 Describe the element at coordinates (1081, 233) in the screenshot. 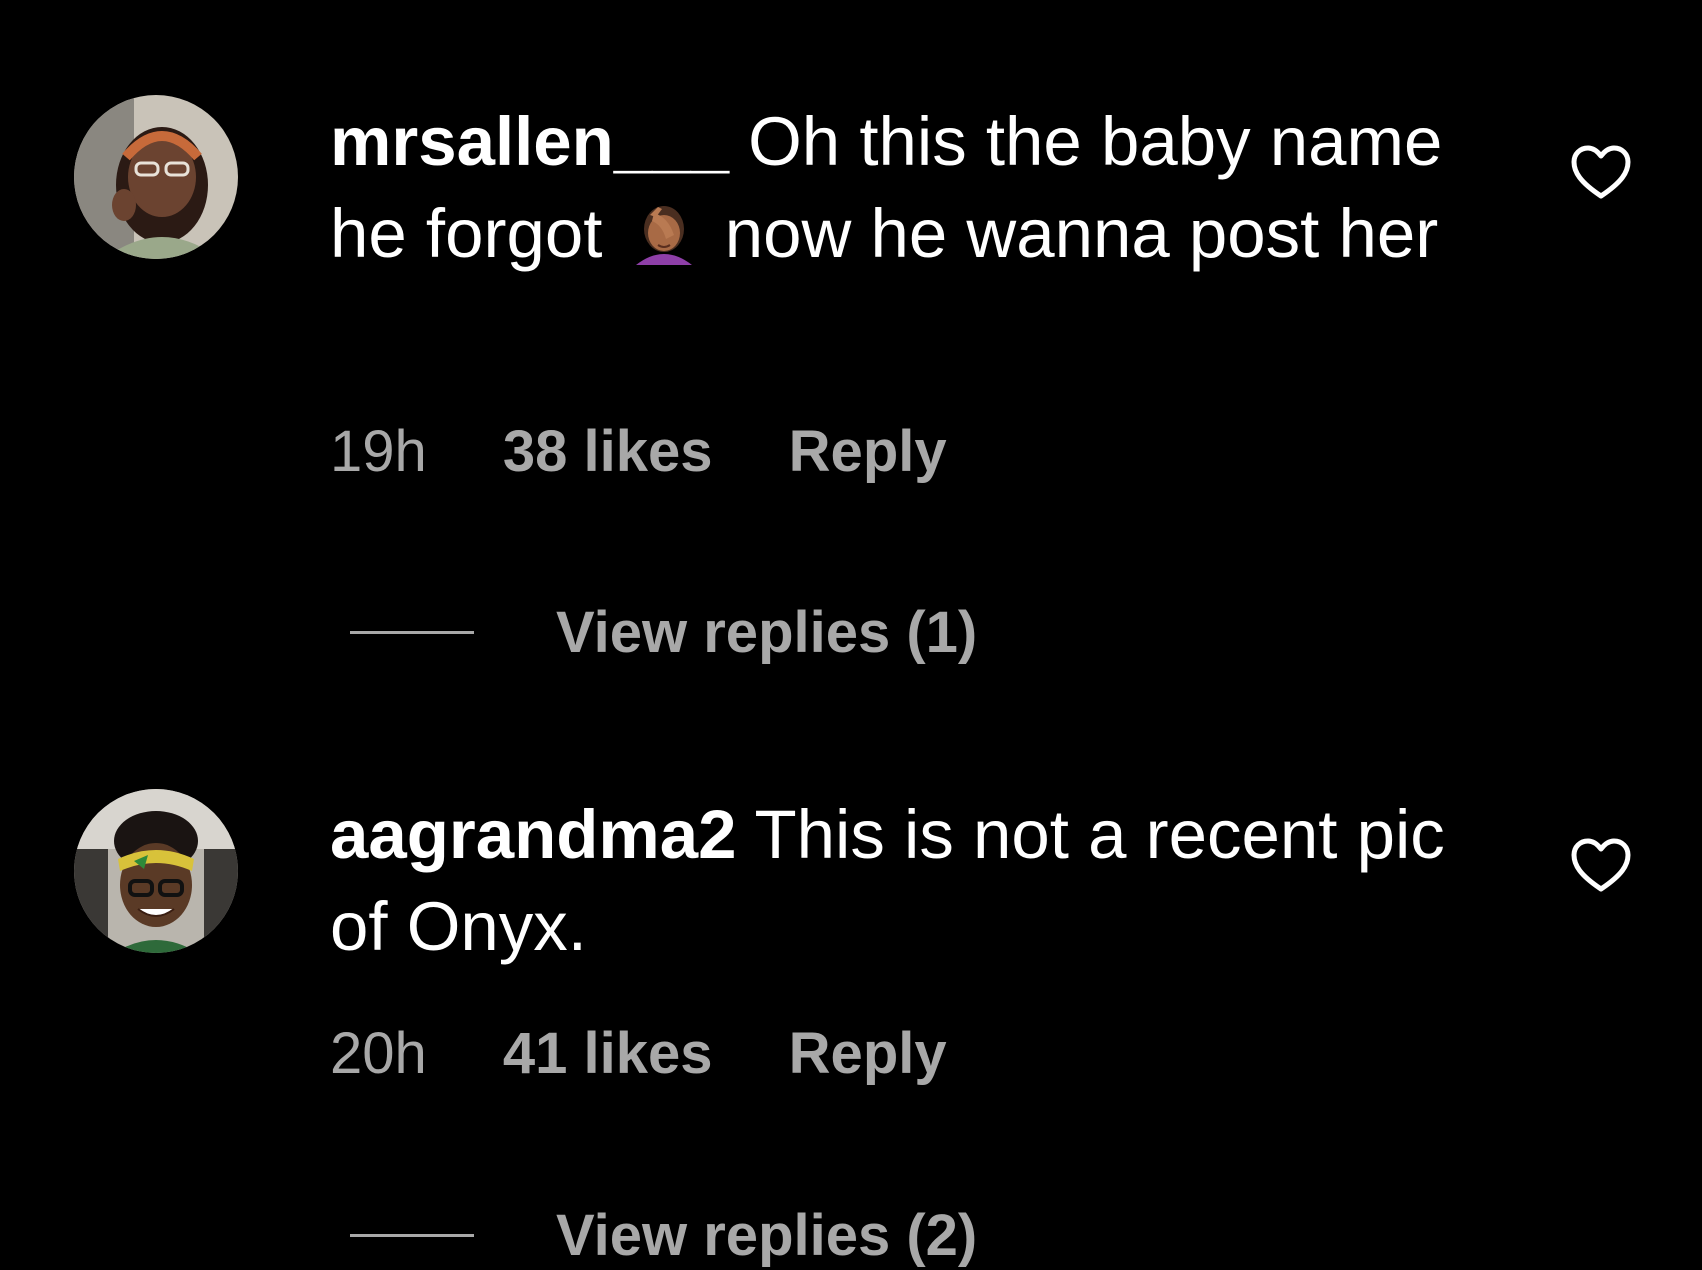

I see `comment-body-part: now he wanna post her` at that location.